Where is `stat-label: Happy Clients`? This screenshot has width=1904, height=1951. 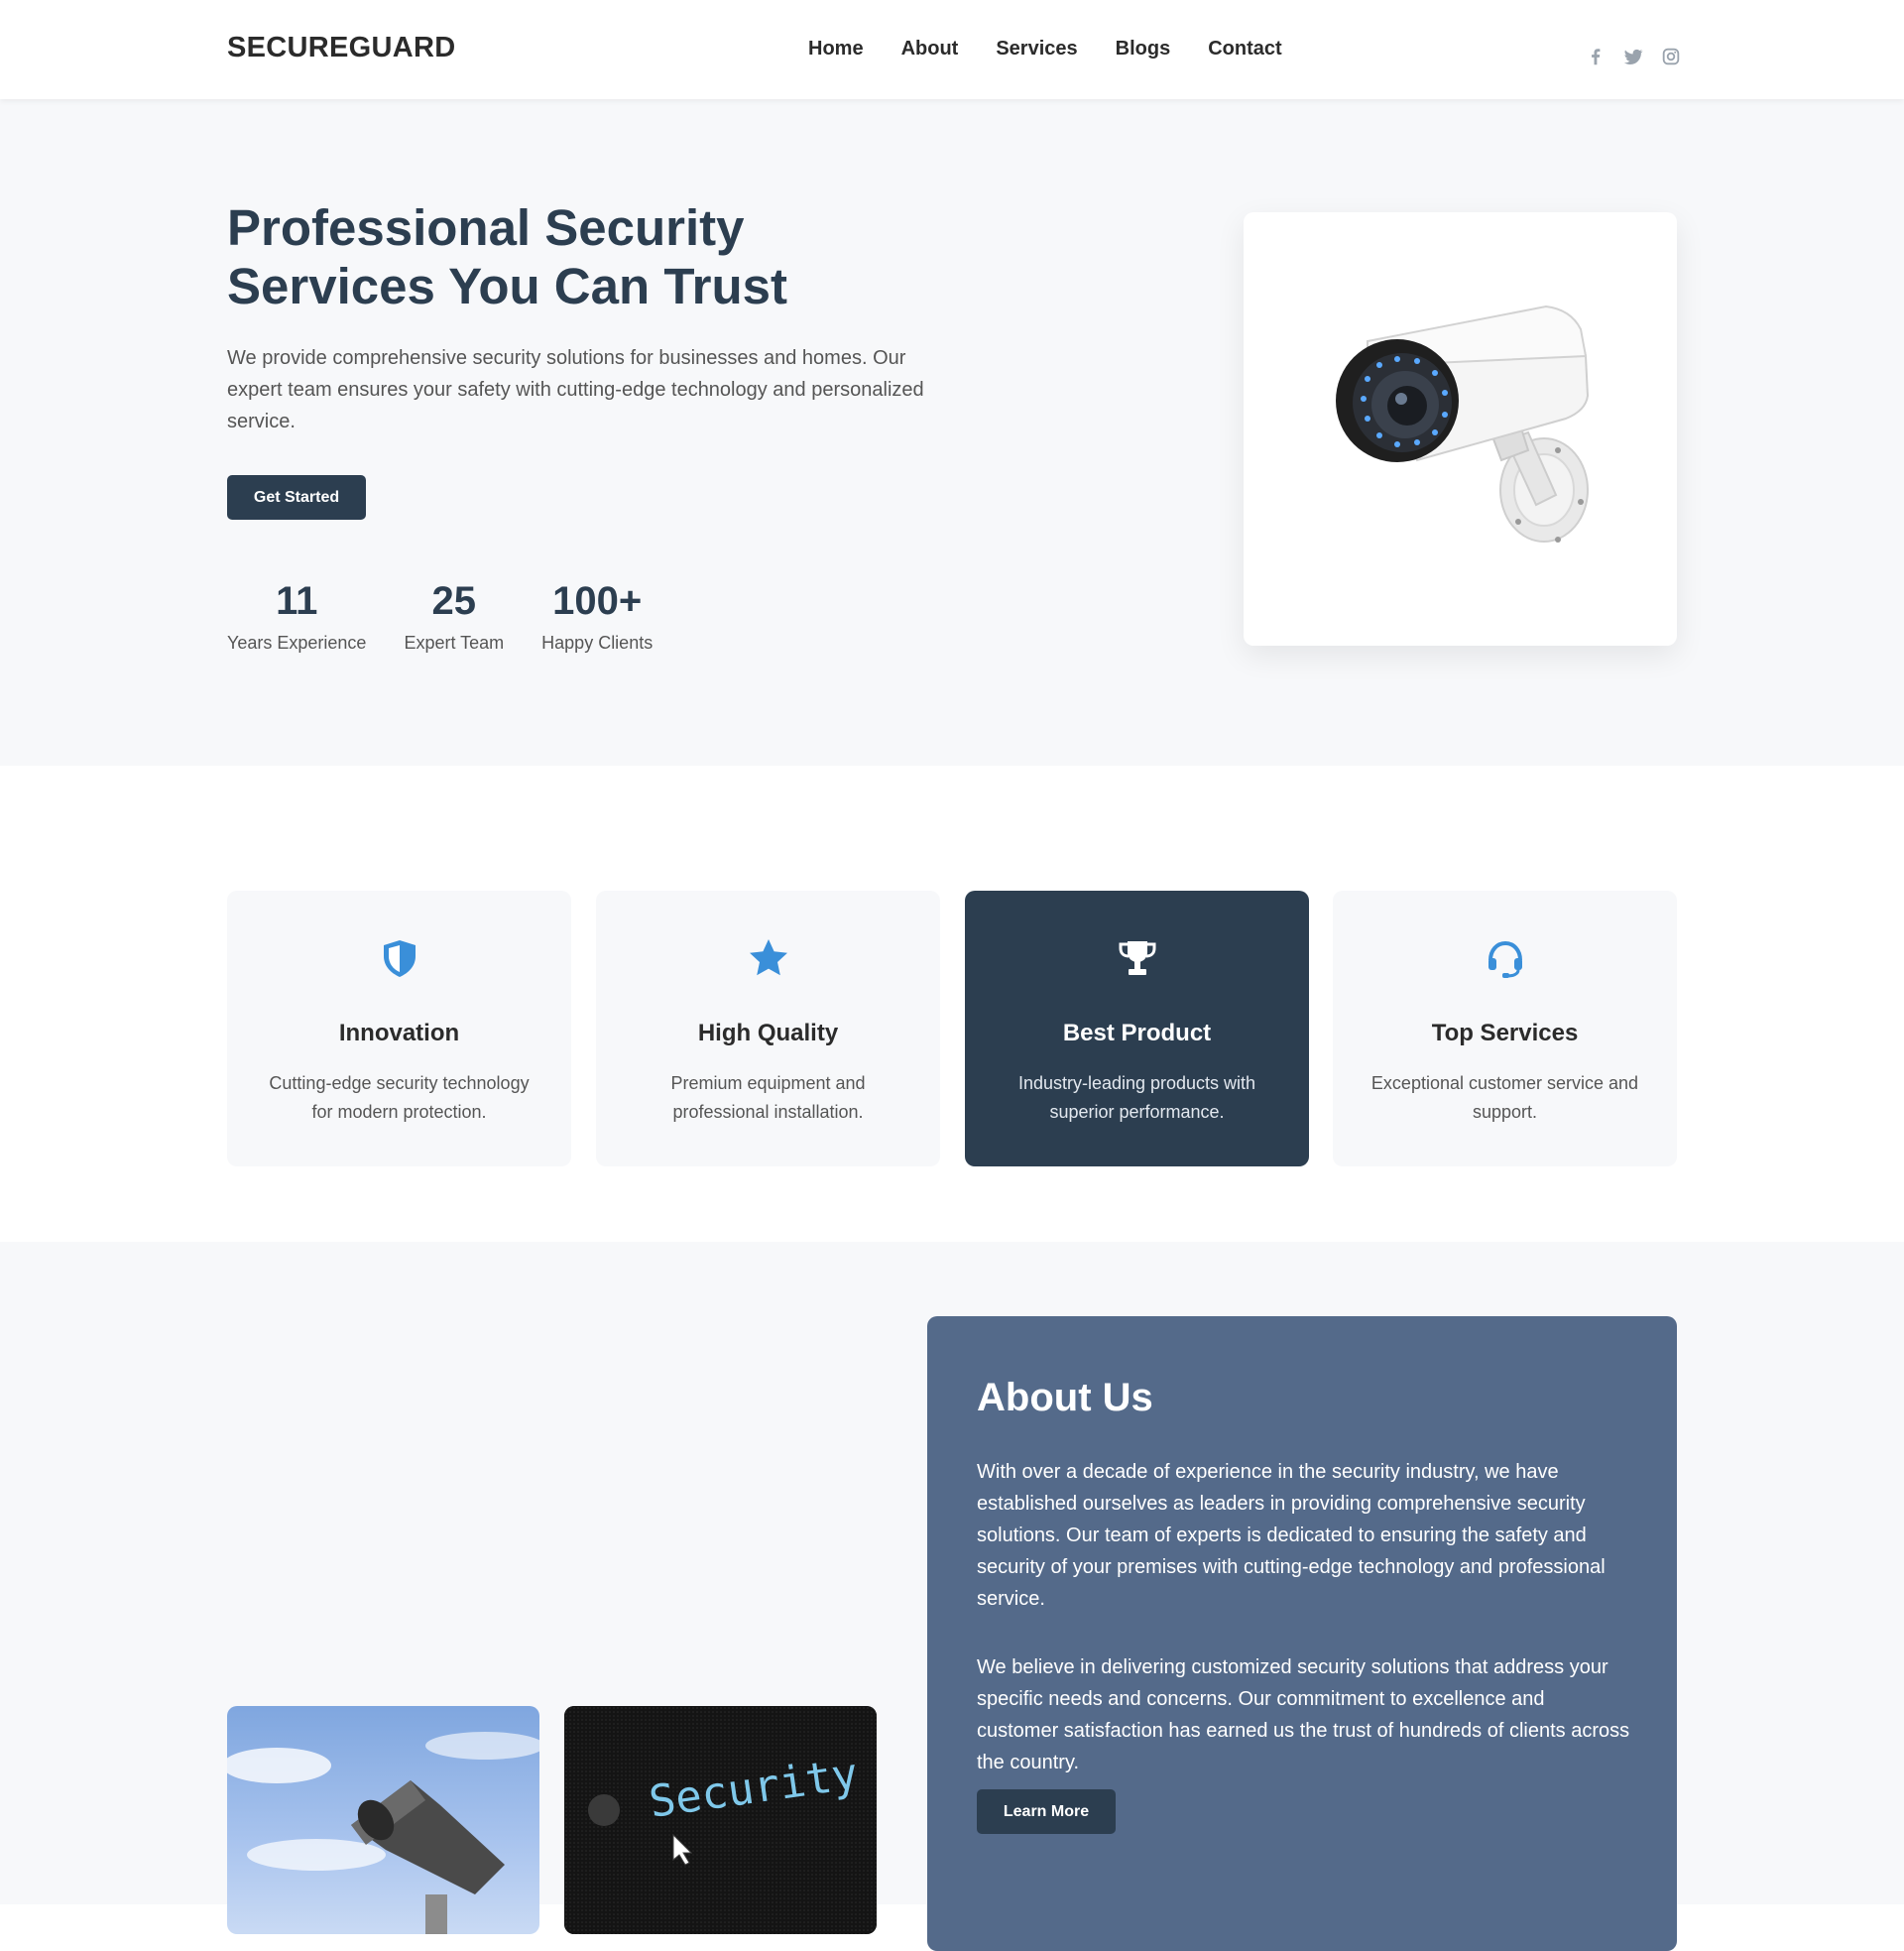
stat-label: Happy Clients is located at coordinates (597, 643).